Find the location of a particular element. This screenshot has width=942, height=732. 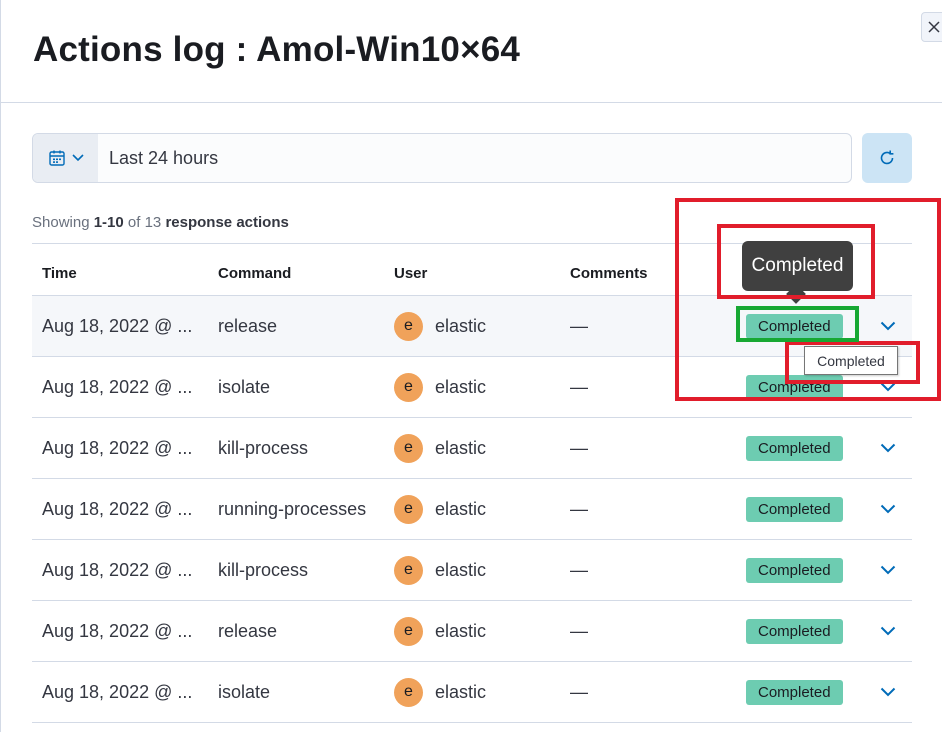

results-count: Showing 1-10 of 13 response actions is located at coordinates (160, 222).